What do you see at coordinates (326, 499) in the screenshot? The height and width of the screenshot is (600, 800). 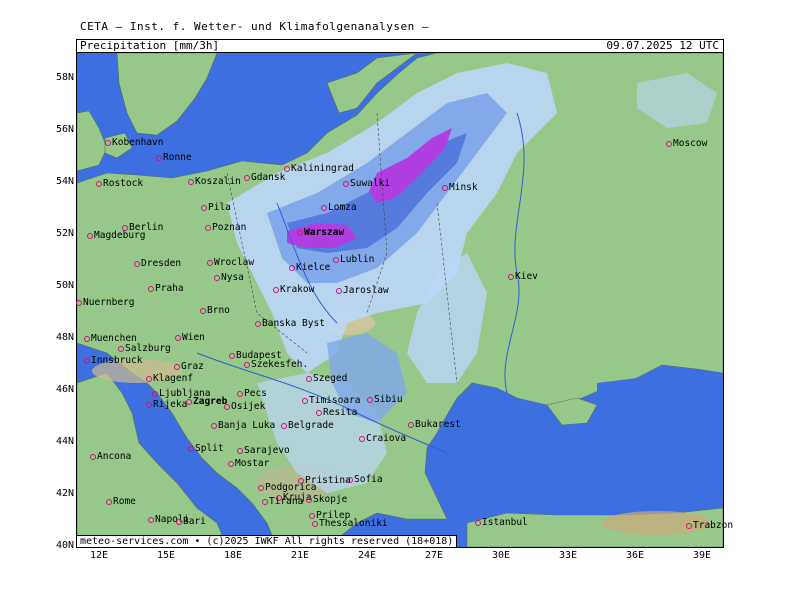 I see `city-marker: Skopje` at bounding box center [326, 499].